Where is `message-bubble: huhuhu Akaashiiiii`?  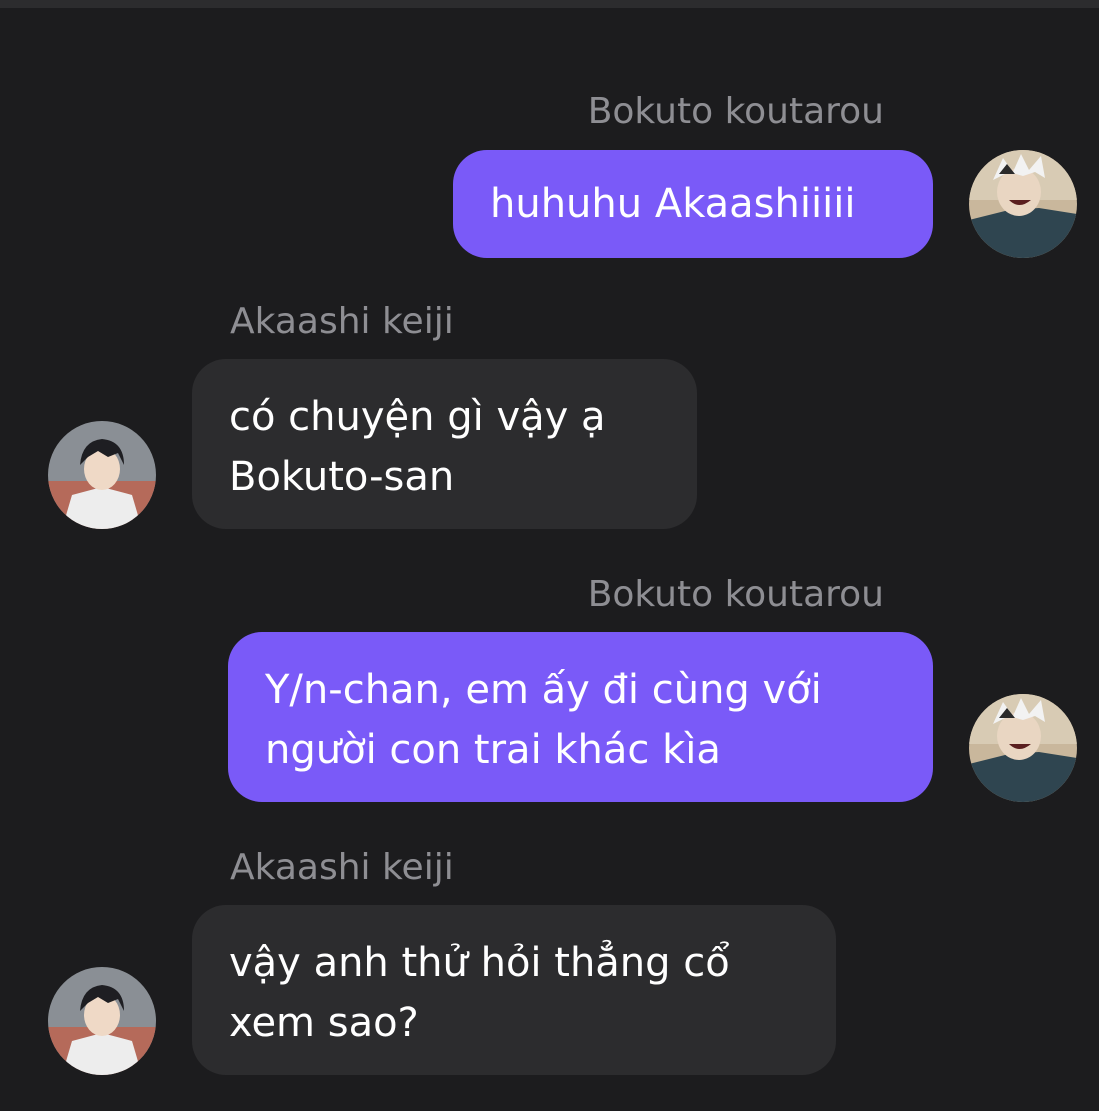
message-bubble: huhuhu Akaashiiiii is located at coordinates (693, 204).